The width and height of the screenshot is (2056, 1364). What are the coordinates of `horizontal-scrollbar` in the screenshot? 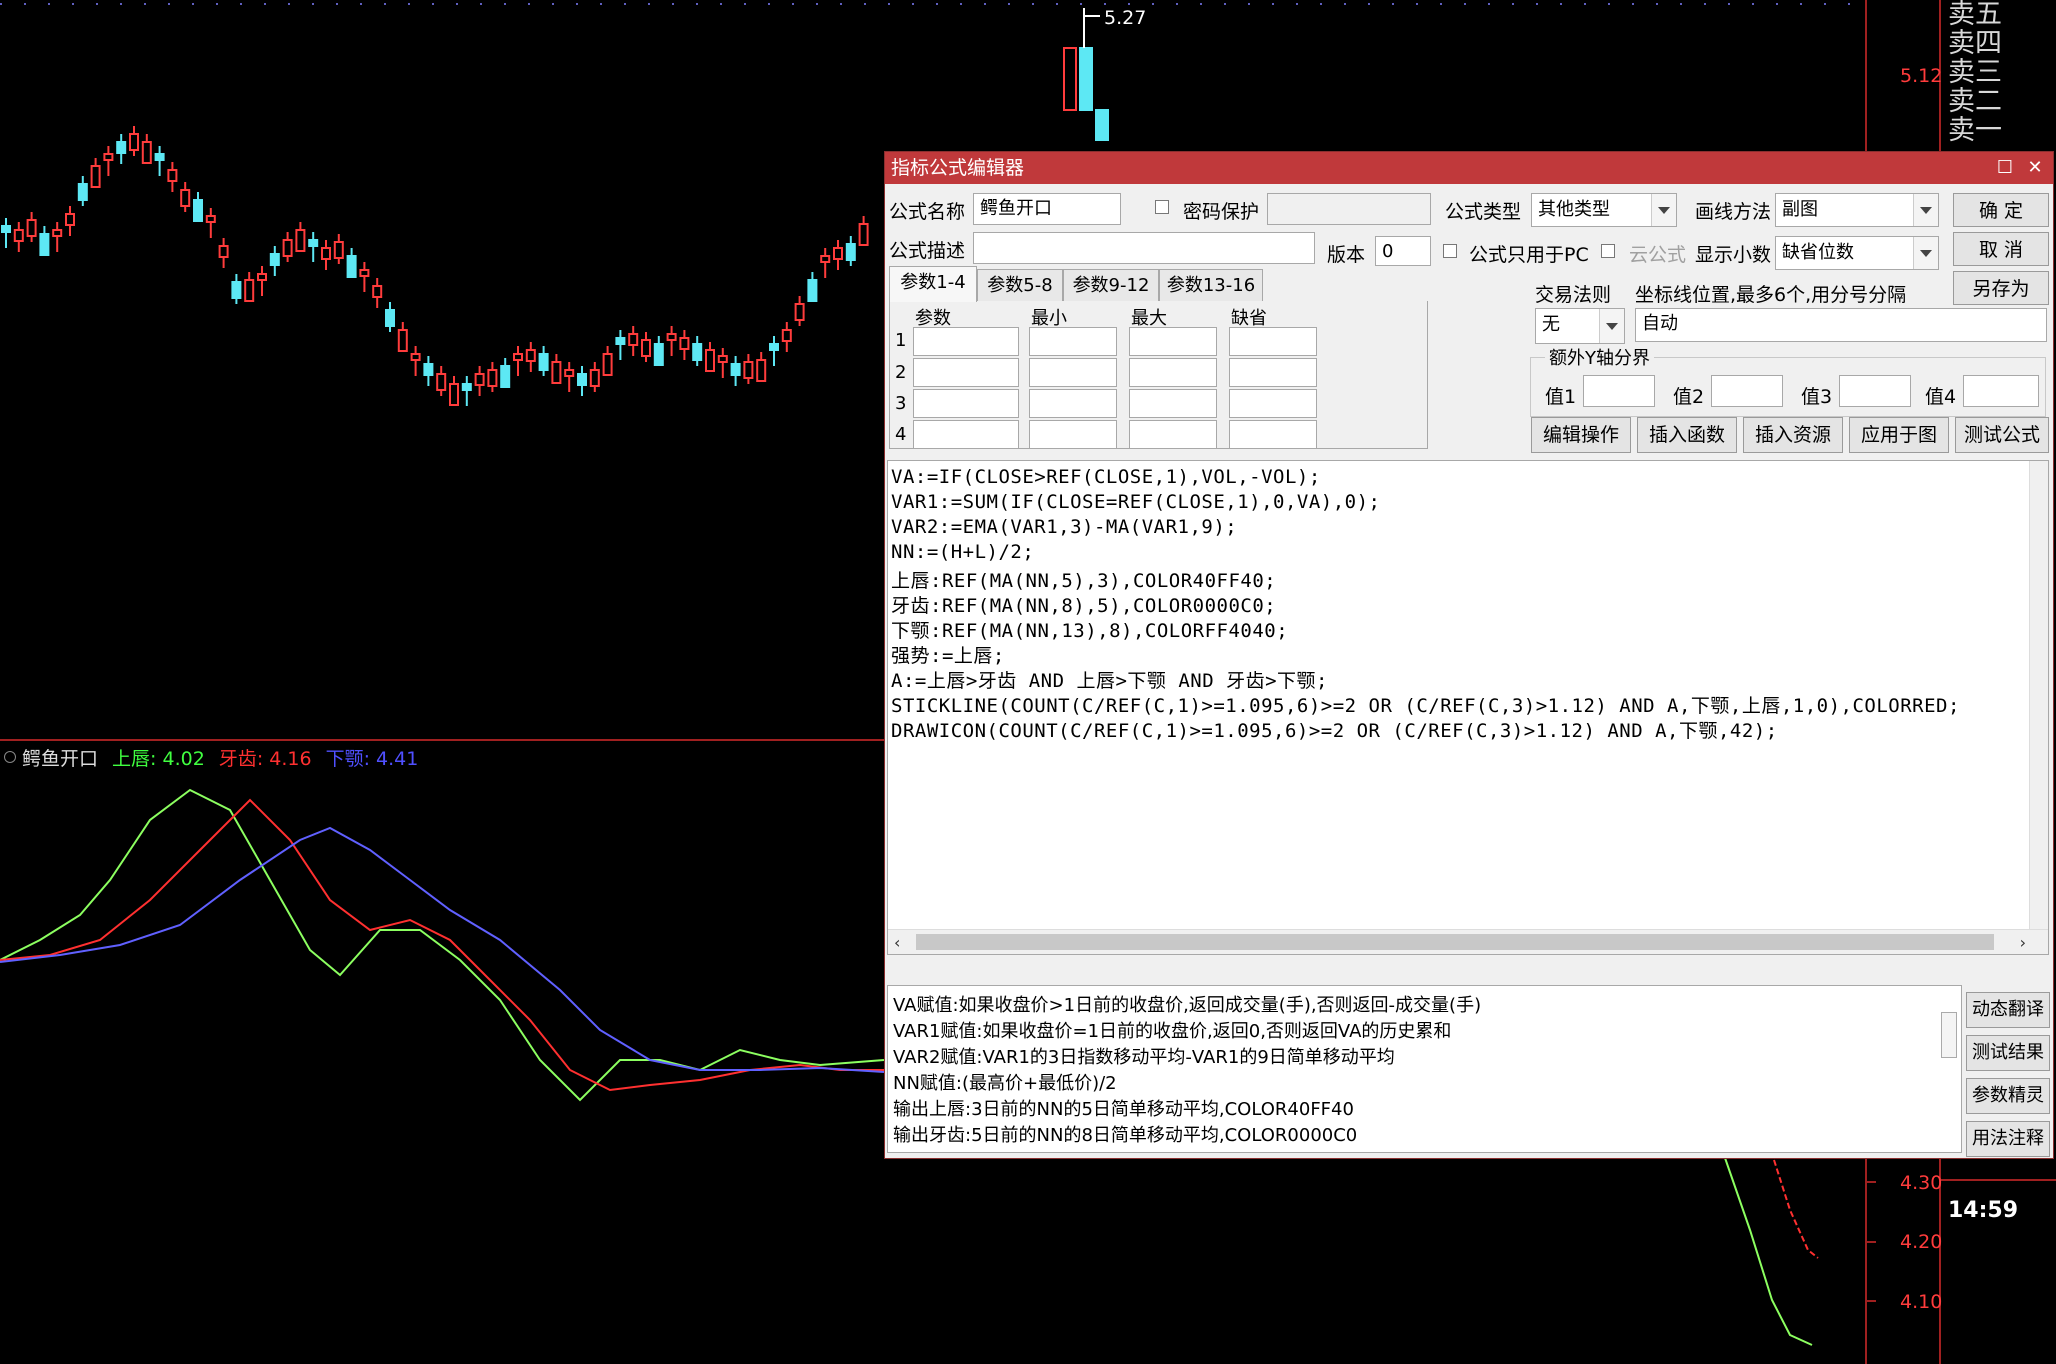 It's located at (1468, 941).